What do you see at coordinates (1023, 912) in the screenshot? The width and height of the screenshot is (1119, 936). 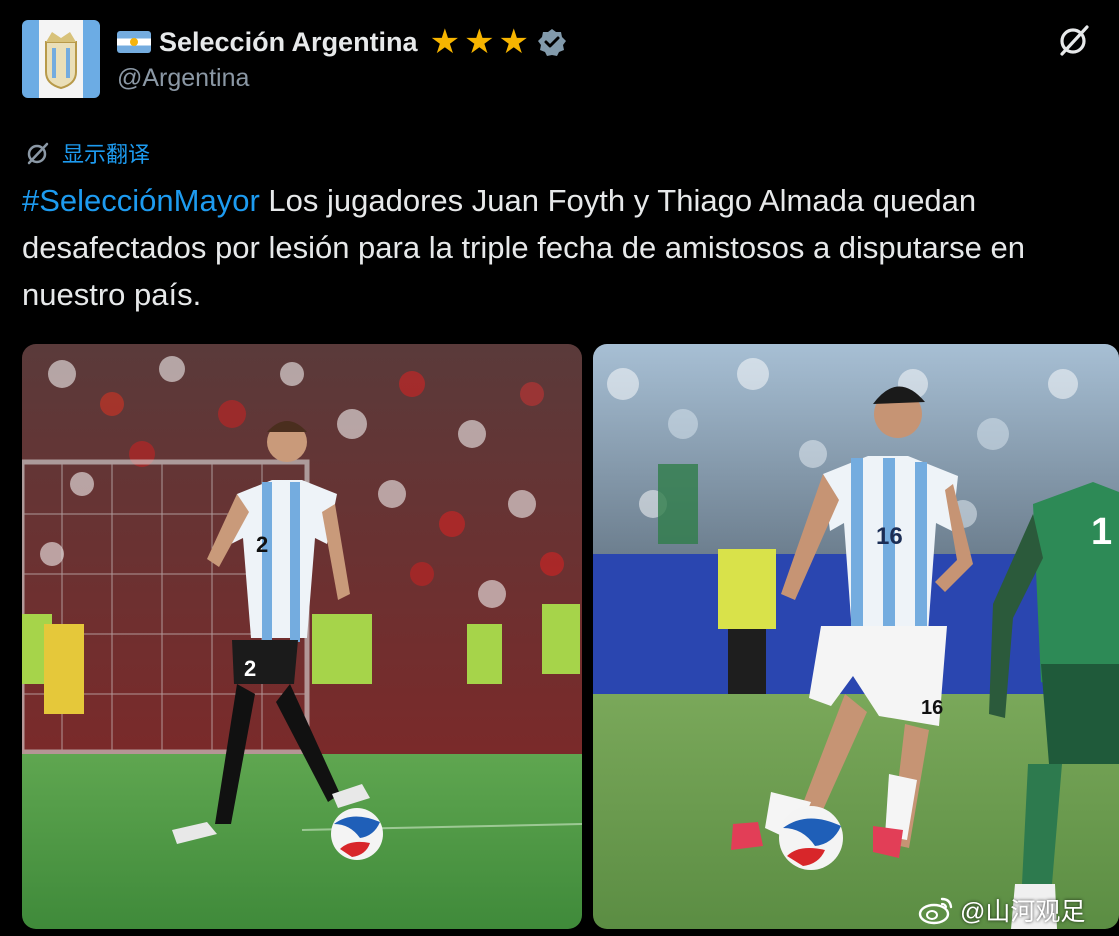 I see `watermark-text: @山河观足` at bounding box center [1023, 912].